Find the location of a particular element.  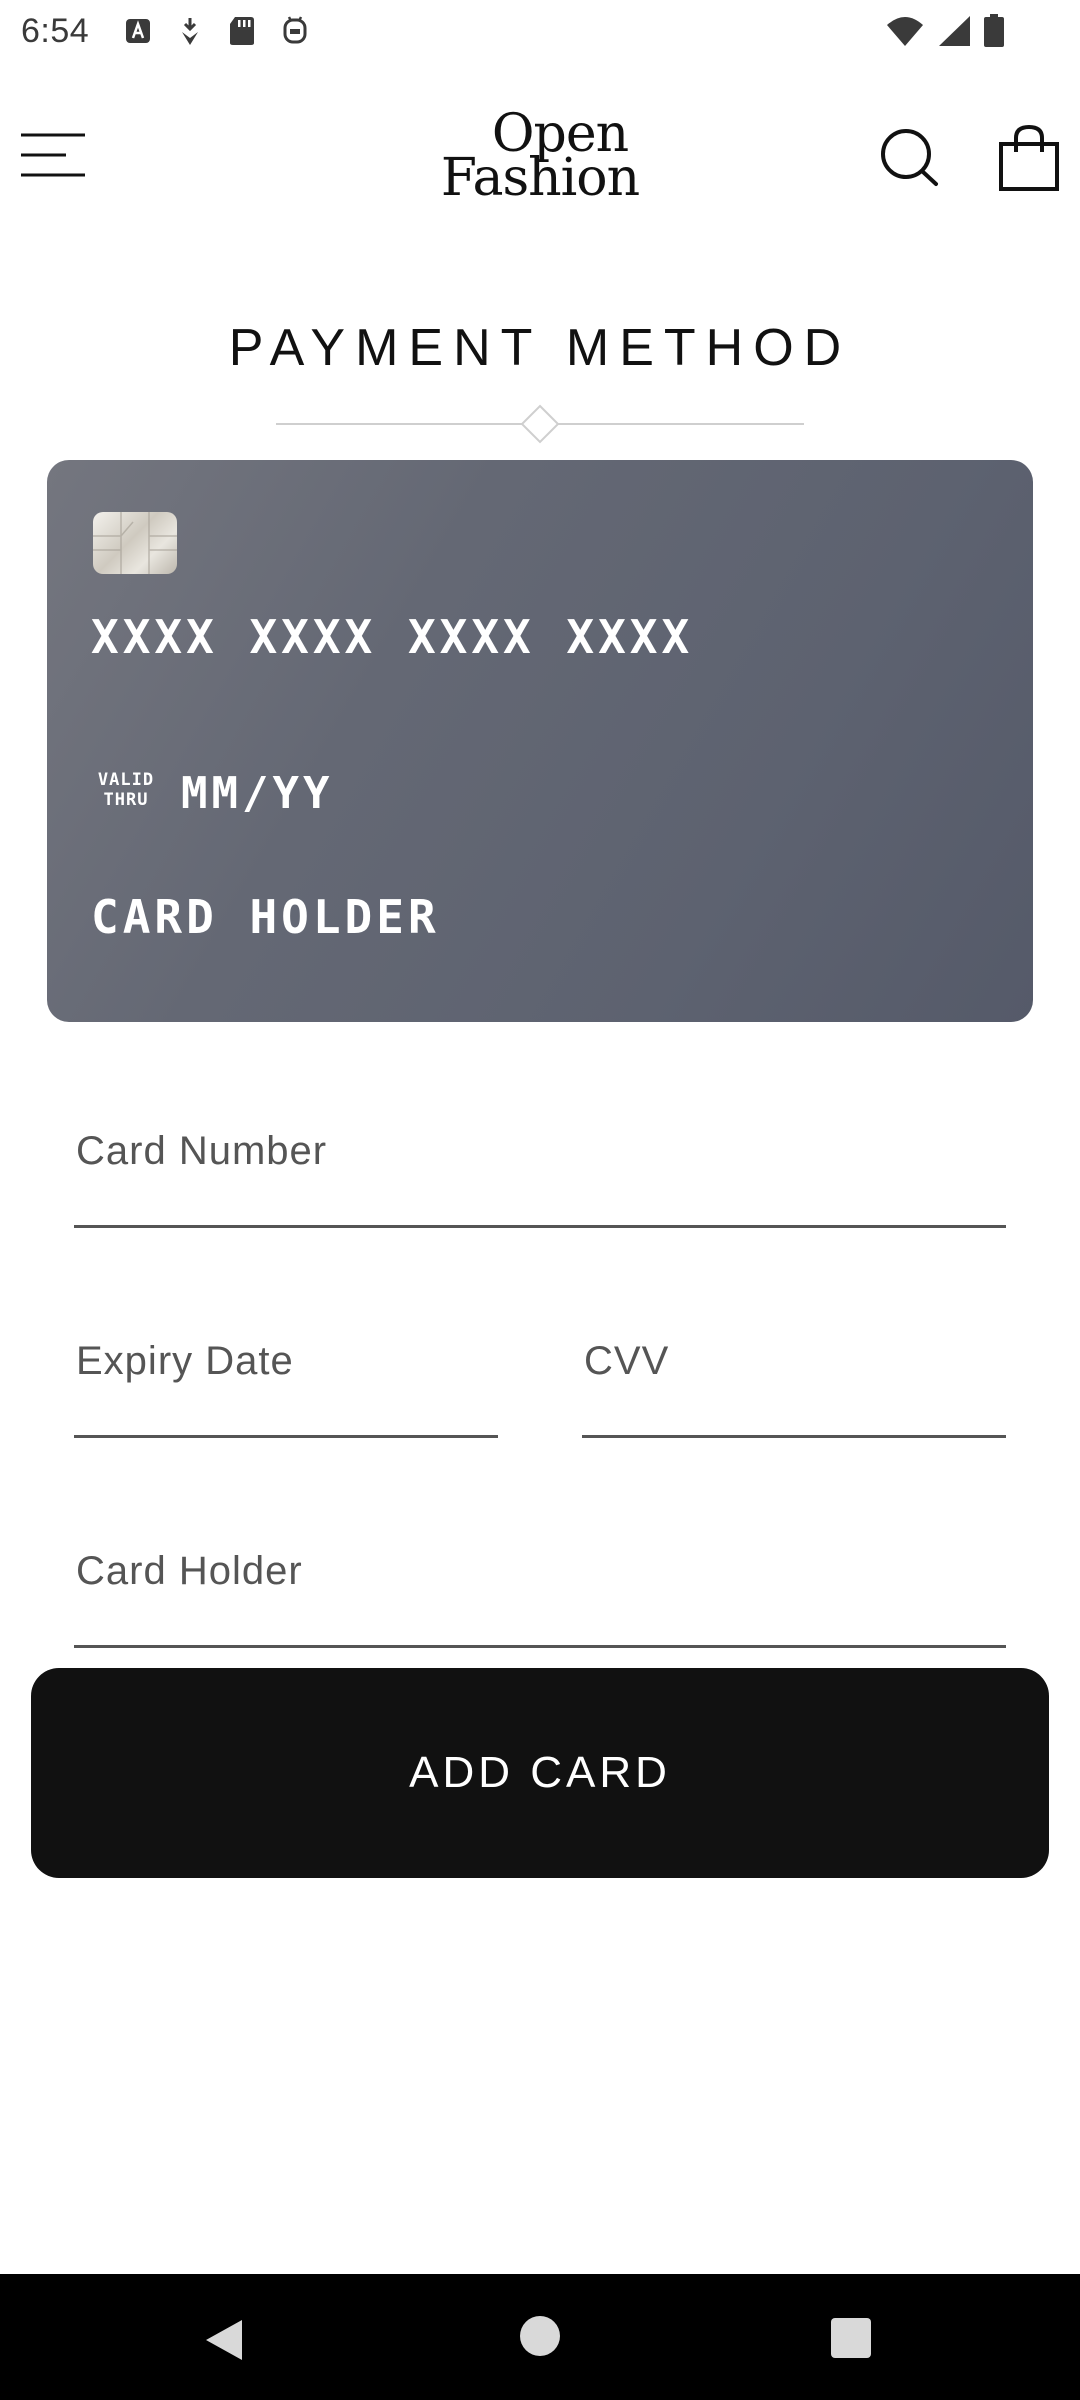

cvv-field is located at coordinates (794, 1384).